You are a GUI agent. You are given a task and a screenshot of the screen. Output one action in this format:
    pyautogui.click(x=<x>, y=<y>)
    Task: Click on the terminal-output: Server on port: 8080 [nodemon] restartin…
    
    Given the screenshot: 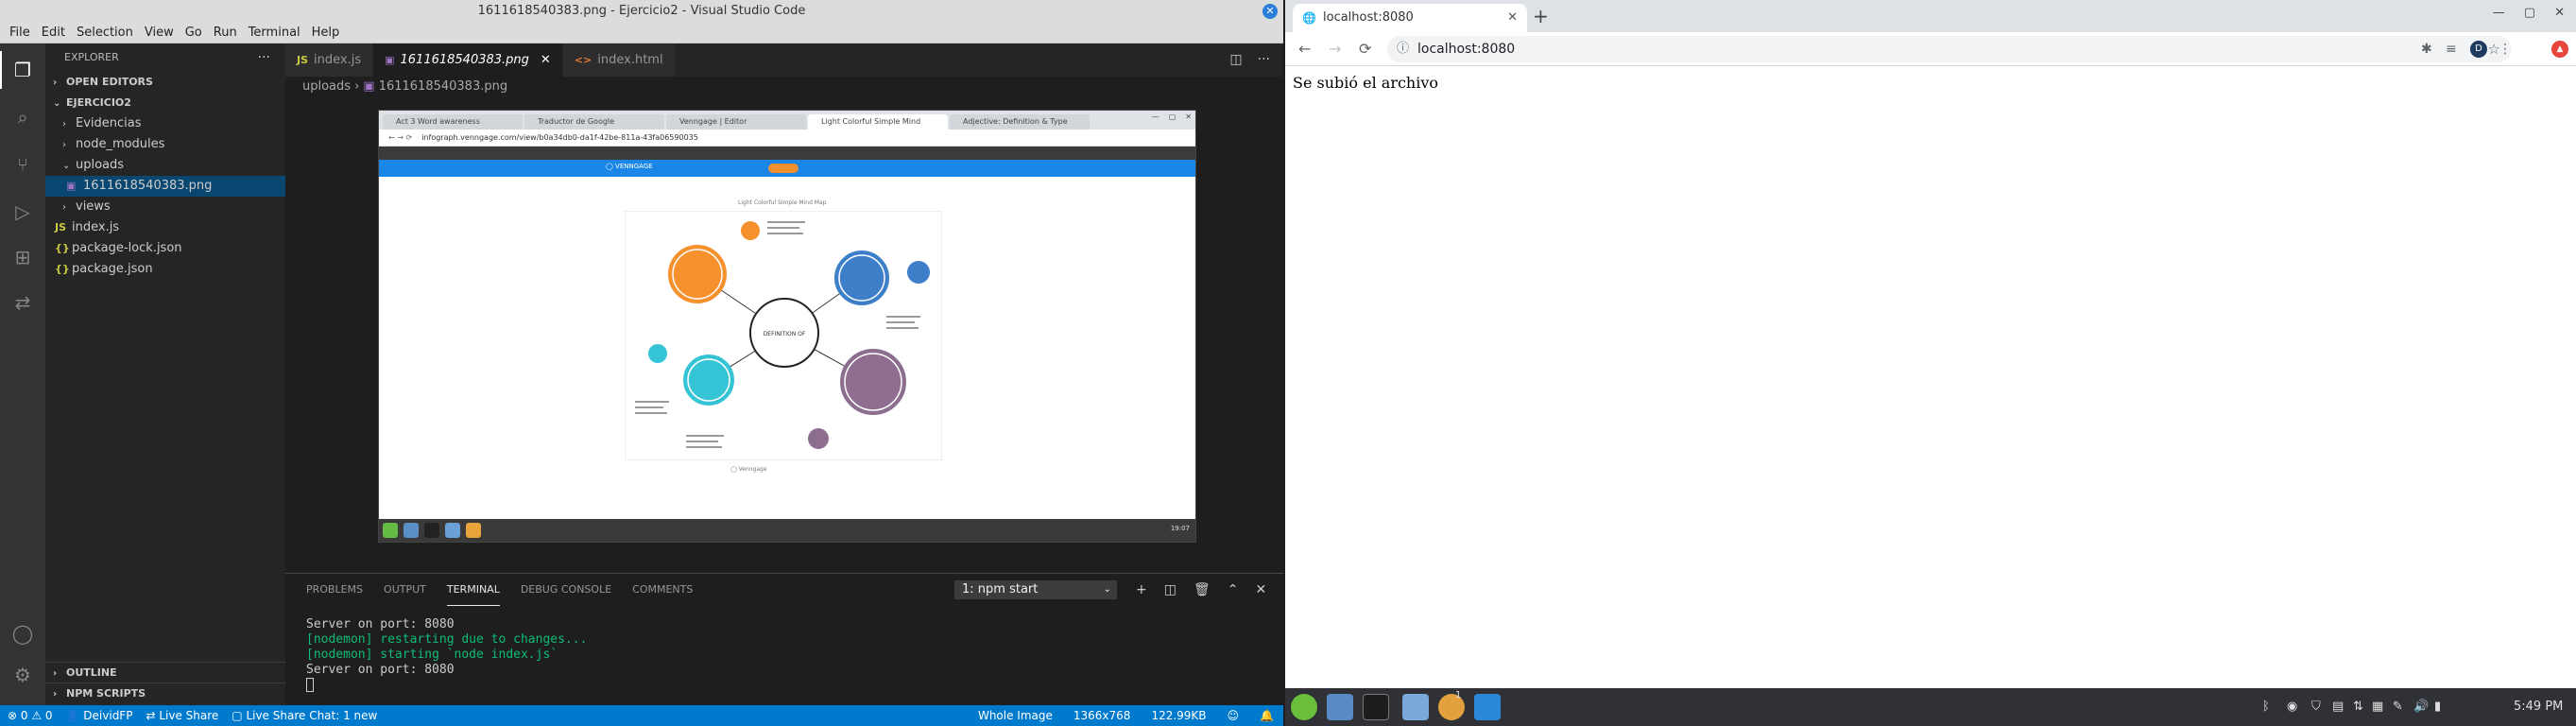 What is the action you would take?
    pyautogui.click(x=784, y=649)
    